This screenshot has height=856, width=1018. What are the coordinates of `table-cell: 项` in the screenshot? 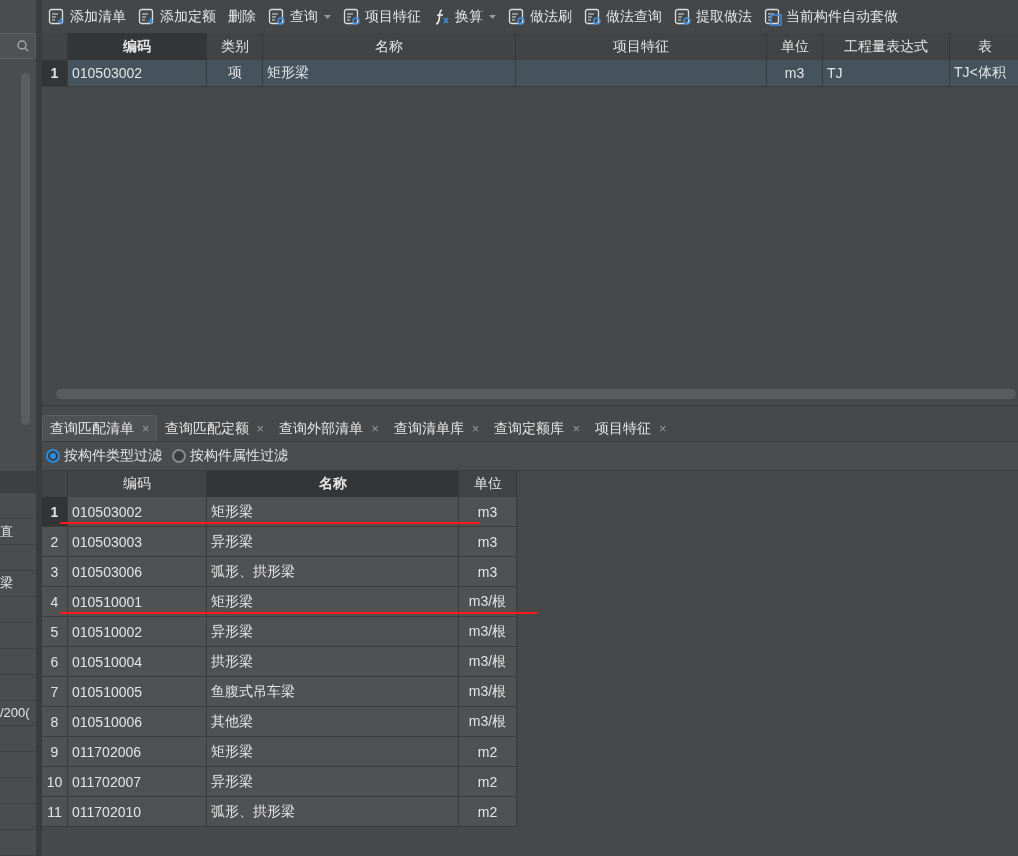 It's located at (235, 73).